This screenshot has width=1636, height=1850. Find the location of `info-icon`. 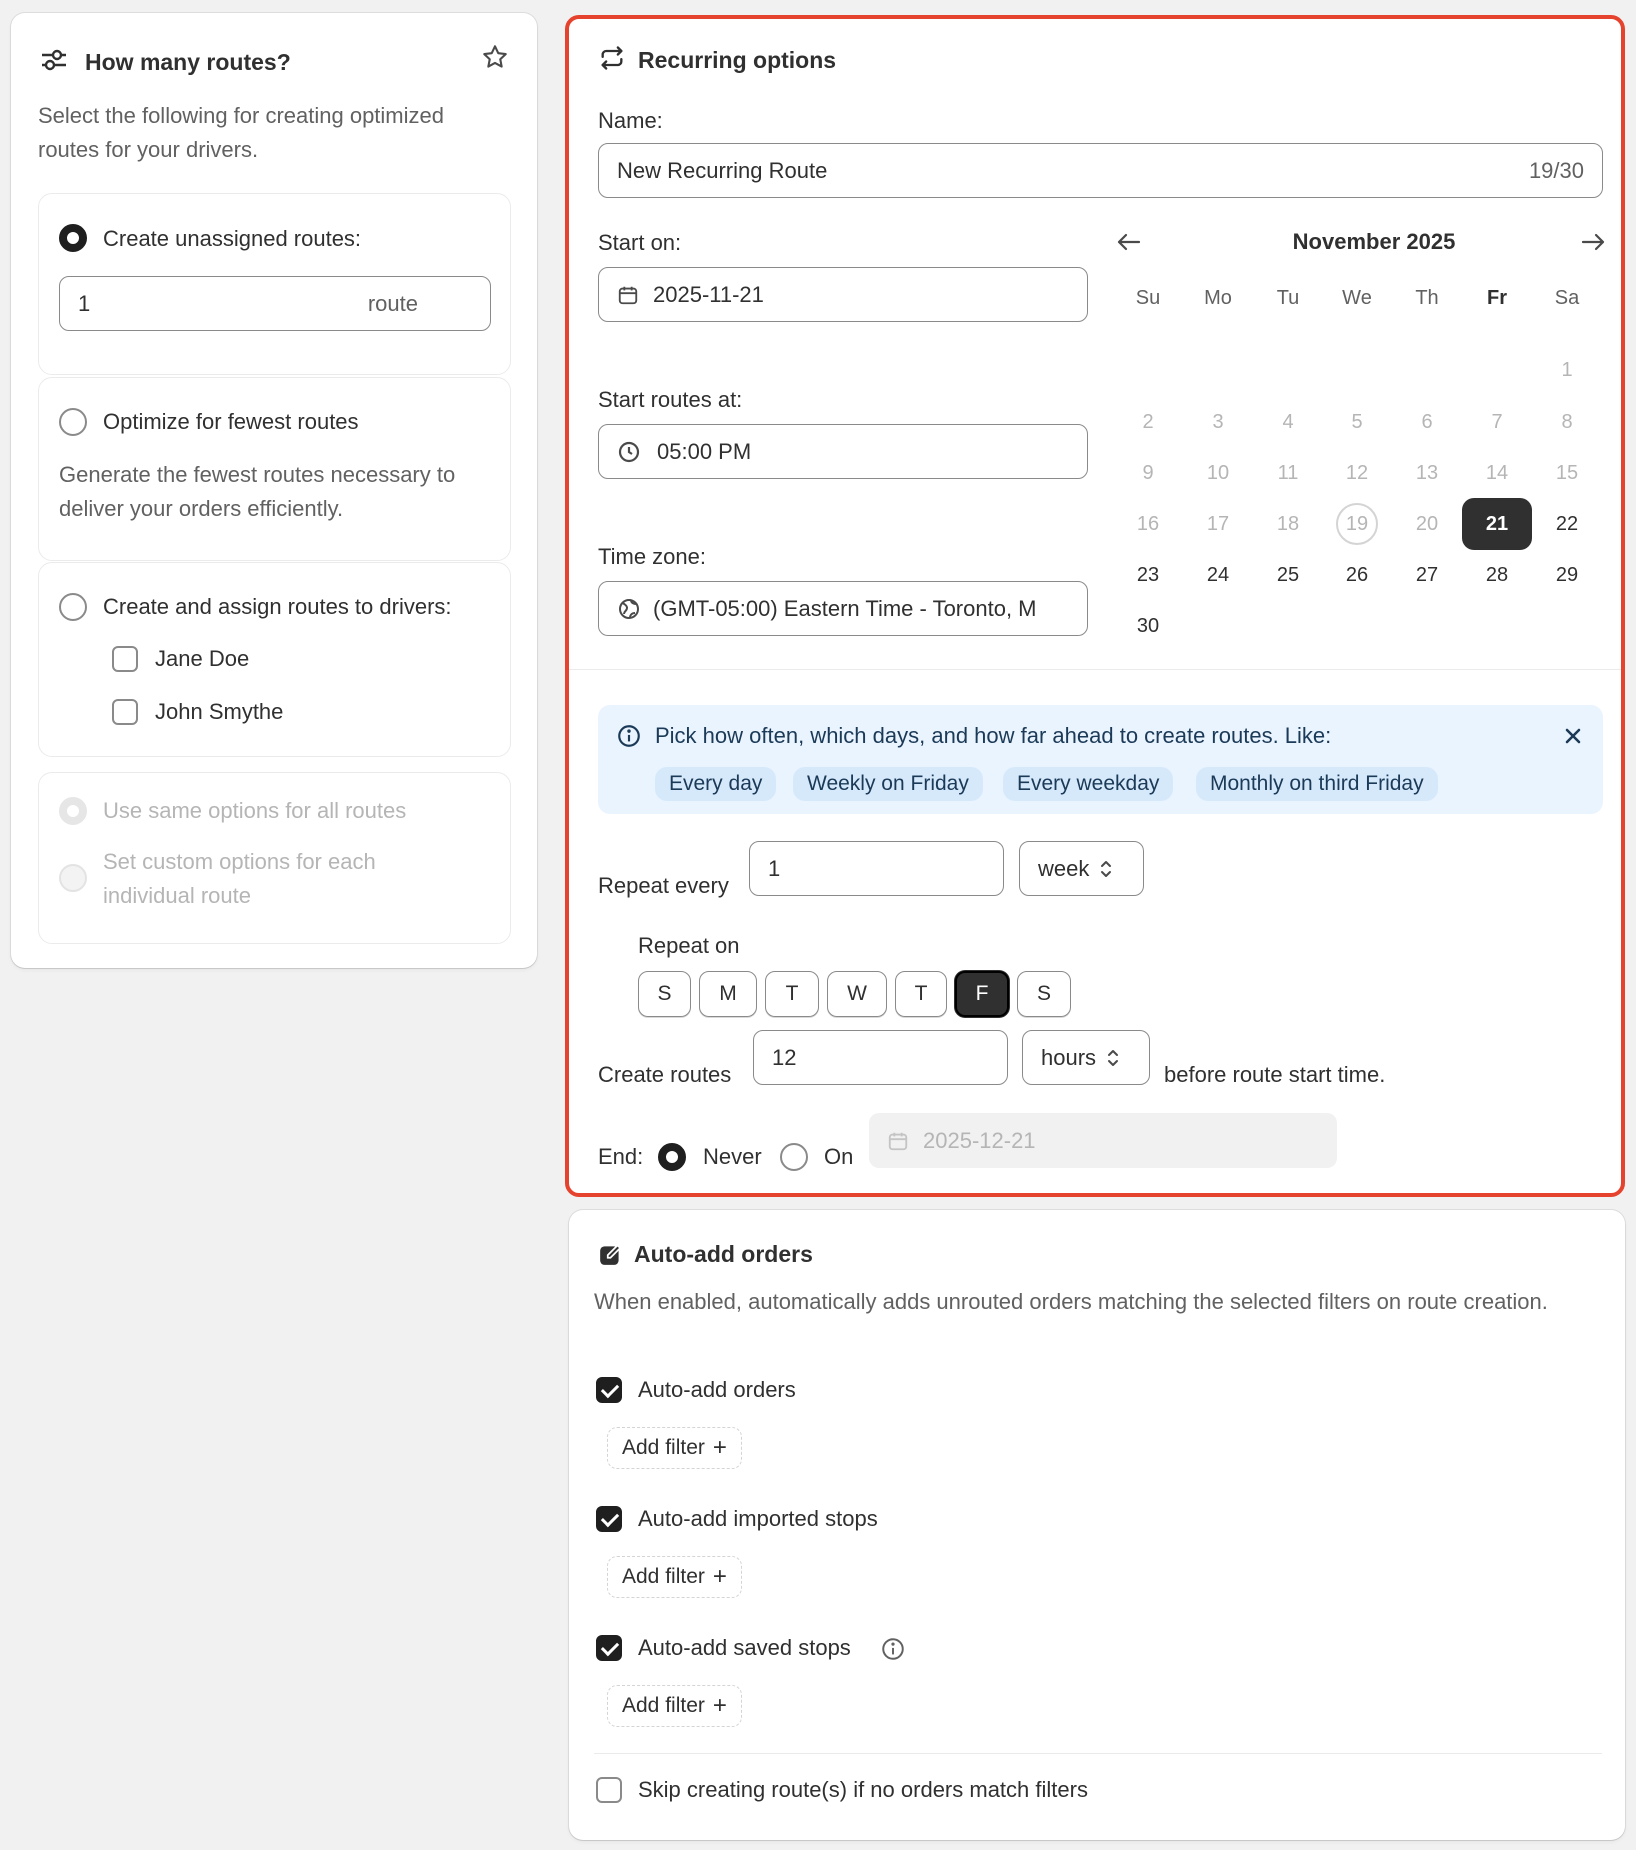

info-icon is located at coordinates (893, 1649).